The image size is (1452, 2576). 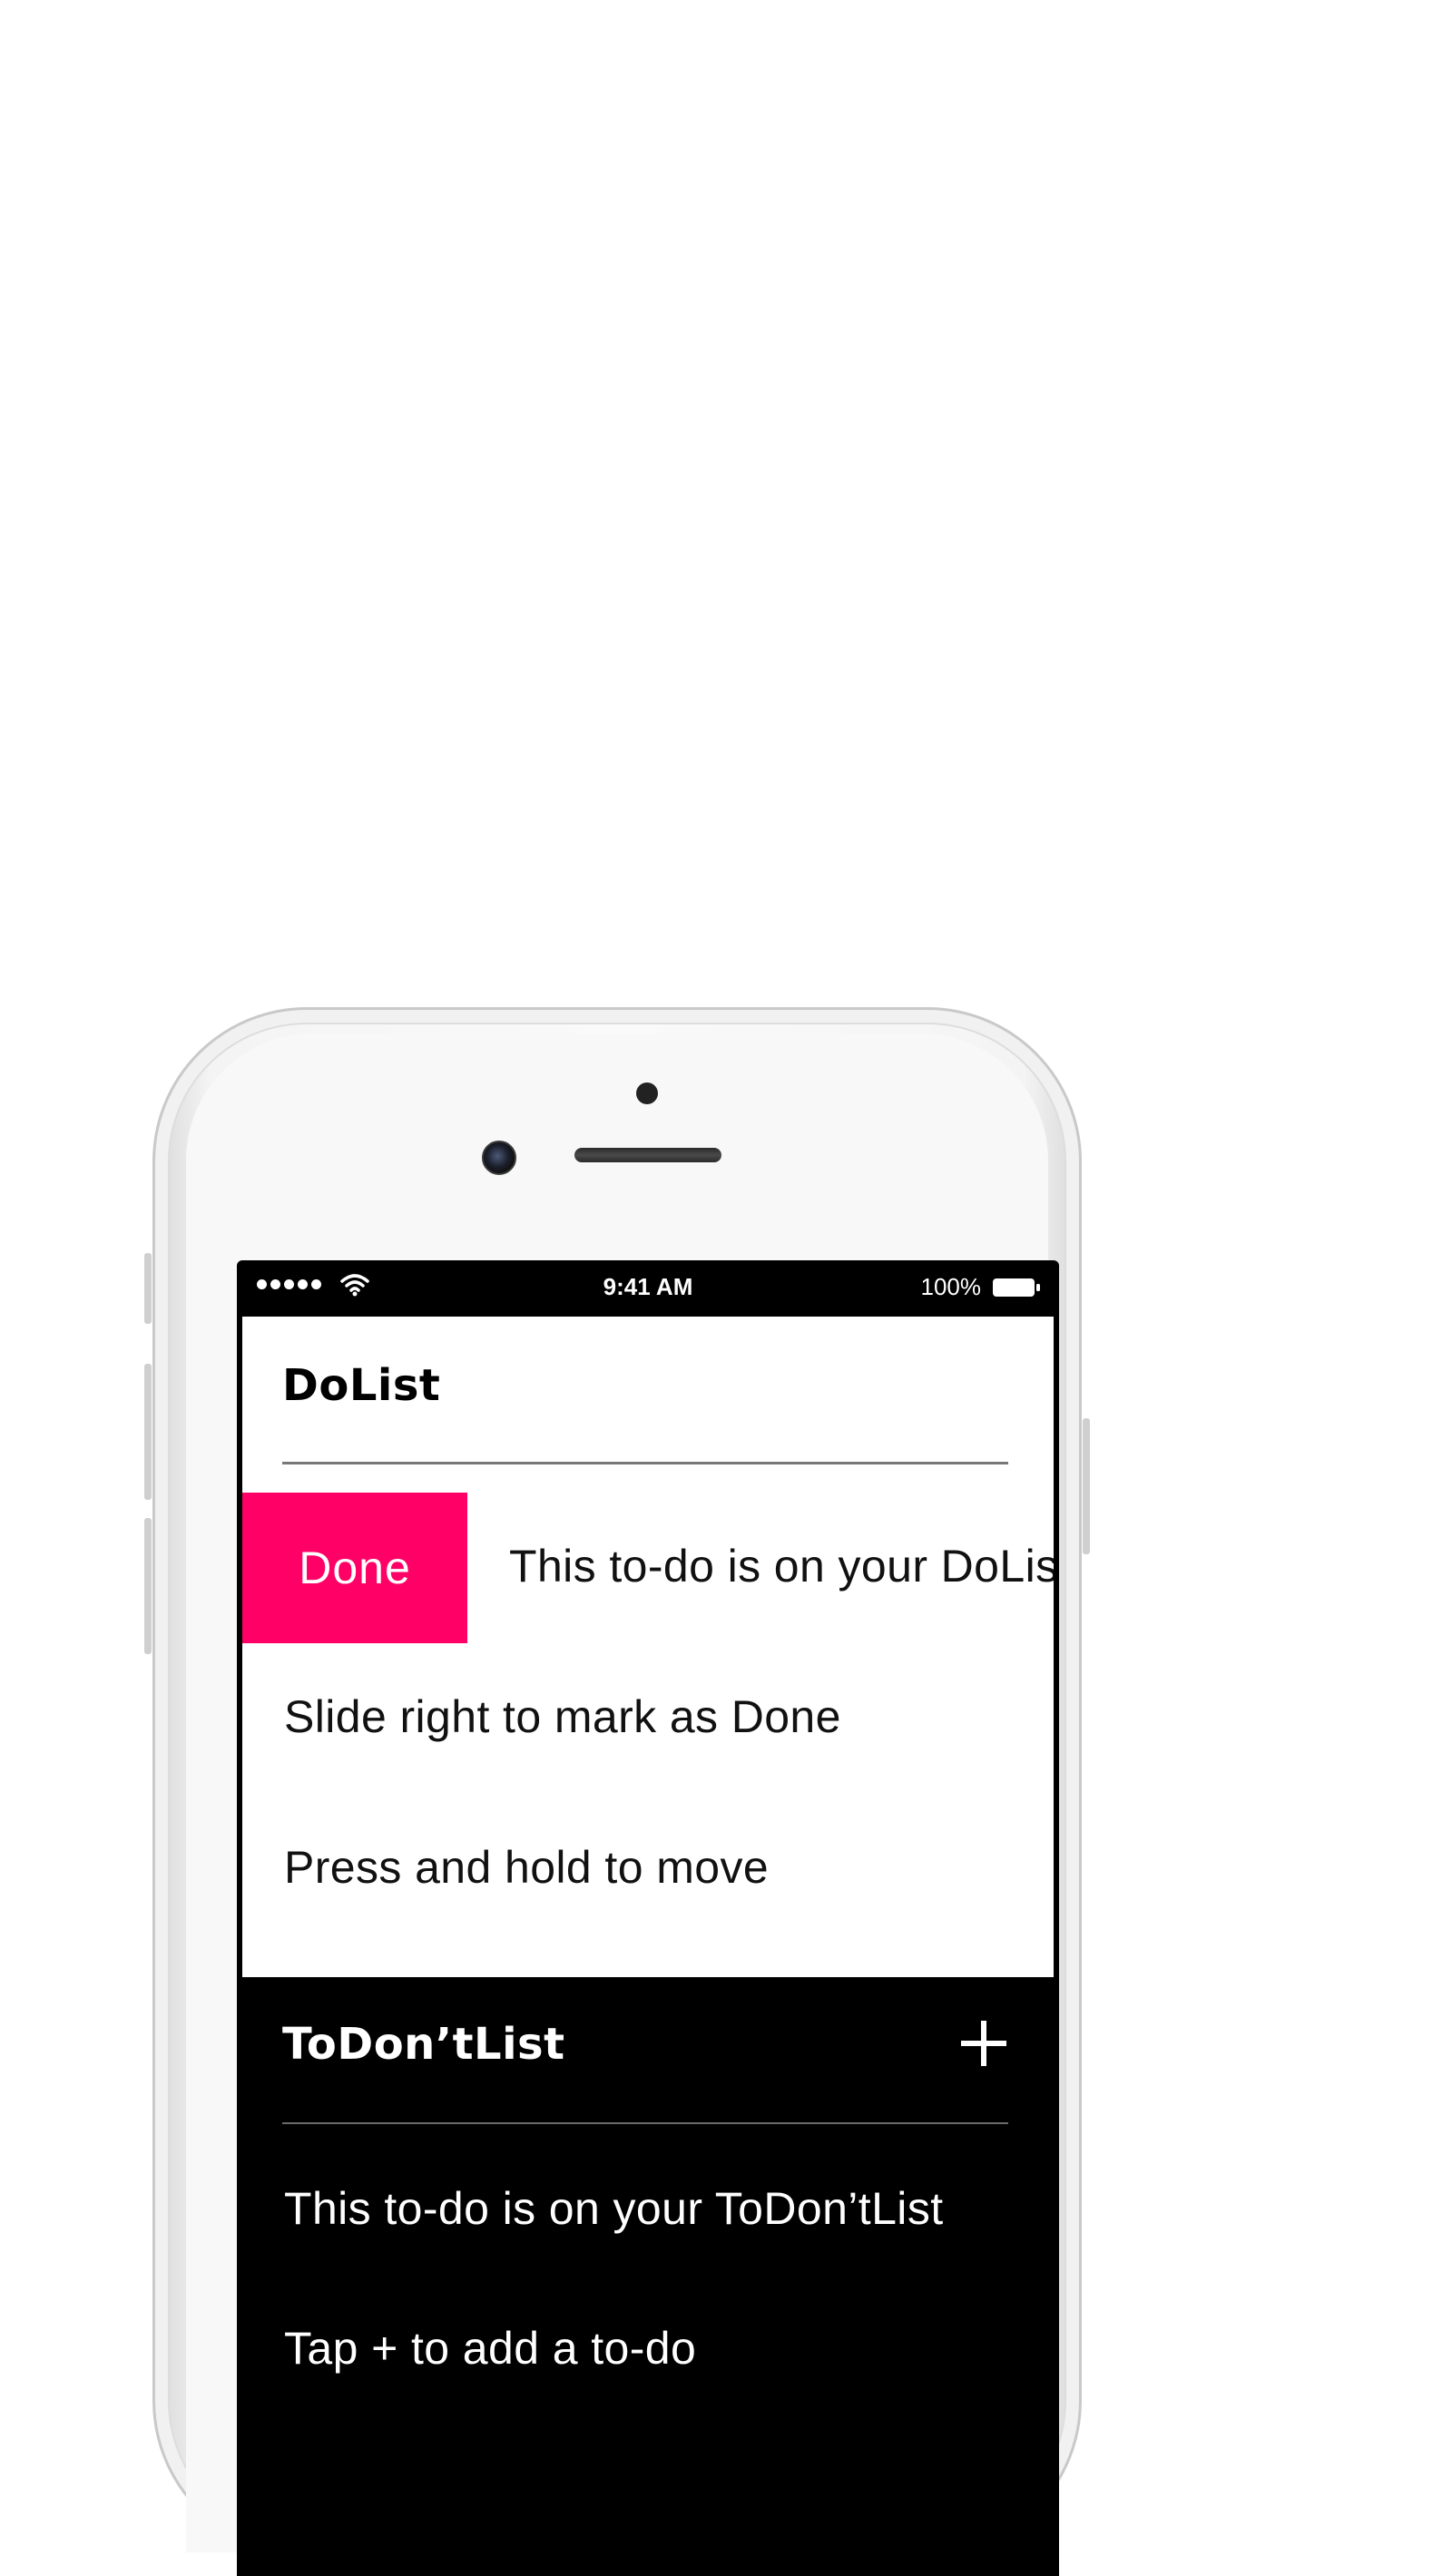 I want to click on todontlist-item: This to-do is on your ToDon’tList, so click(x=614, y=2208).